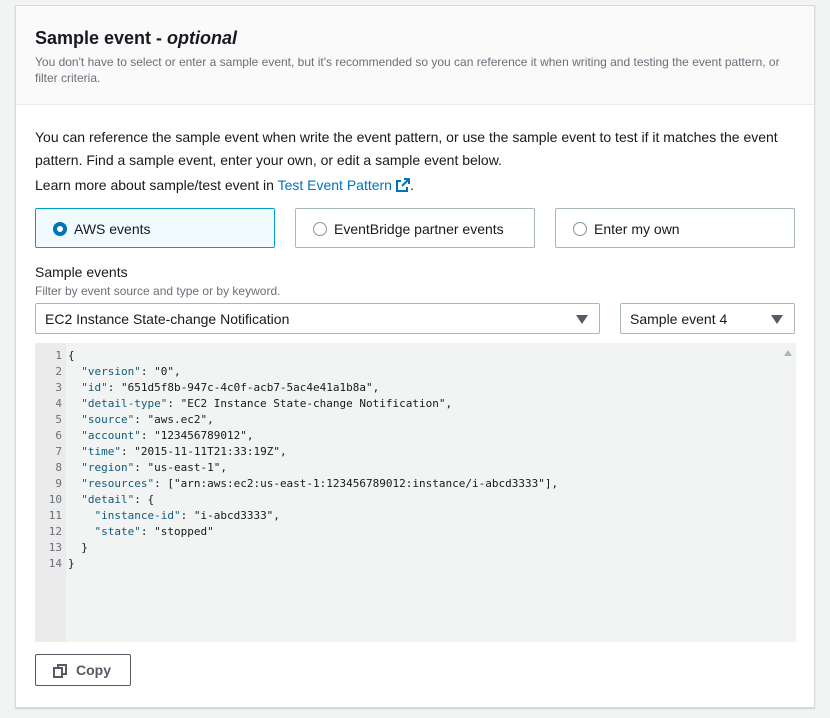 This screenshot has height=718, width=830. I want to click on radio-aws-events, so click(60, 229).